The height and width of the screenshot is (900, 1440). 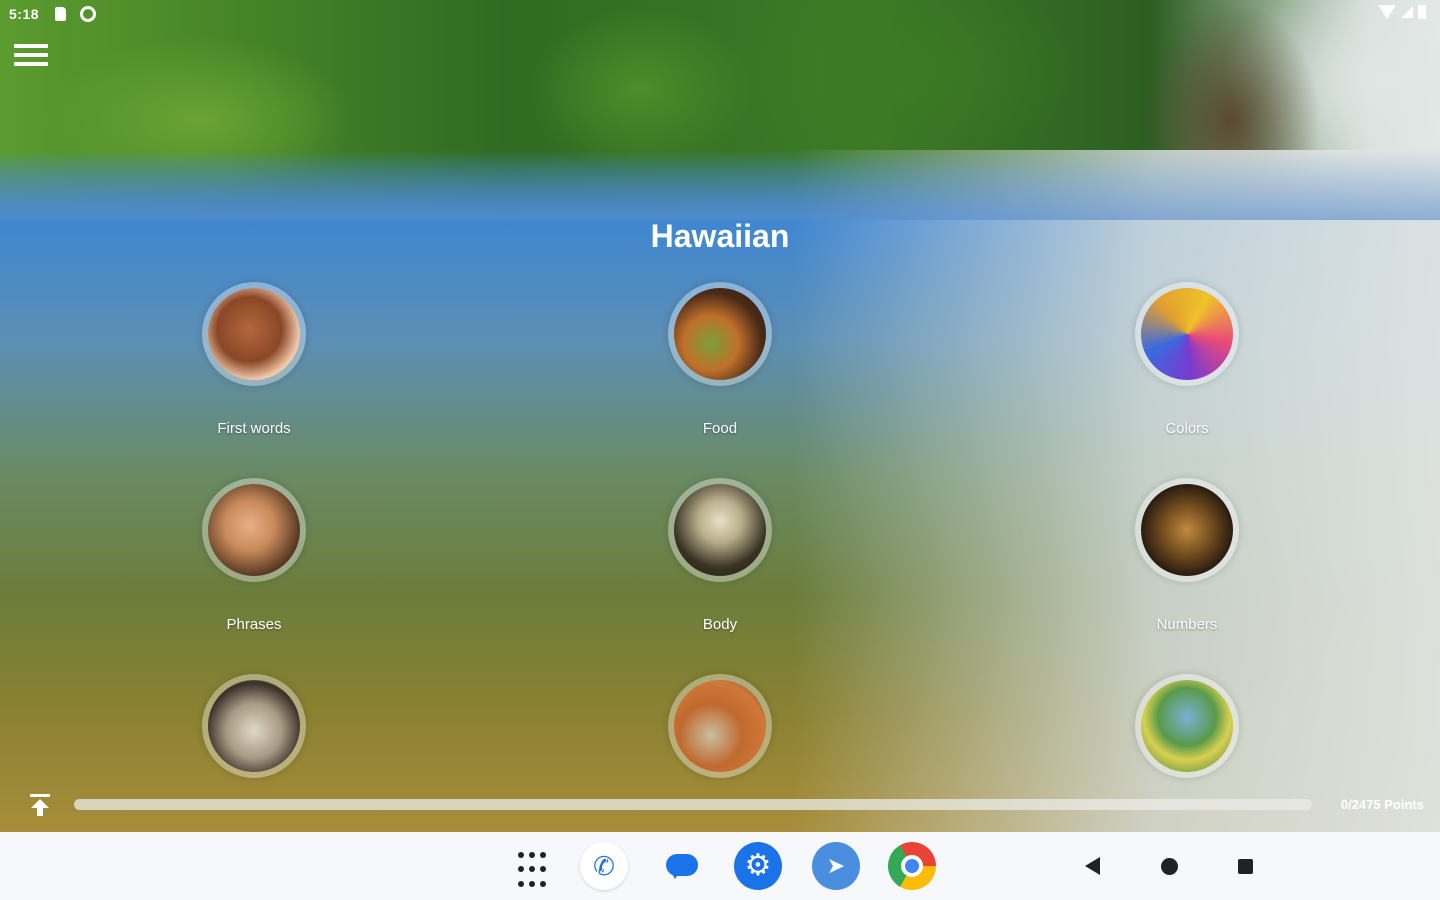 What do you see at coordinates (912, 866) in the screenshot?
I see `chrome-icon` at bounding box center [912, 866].